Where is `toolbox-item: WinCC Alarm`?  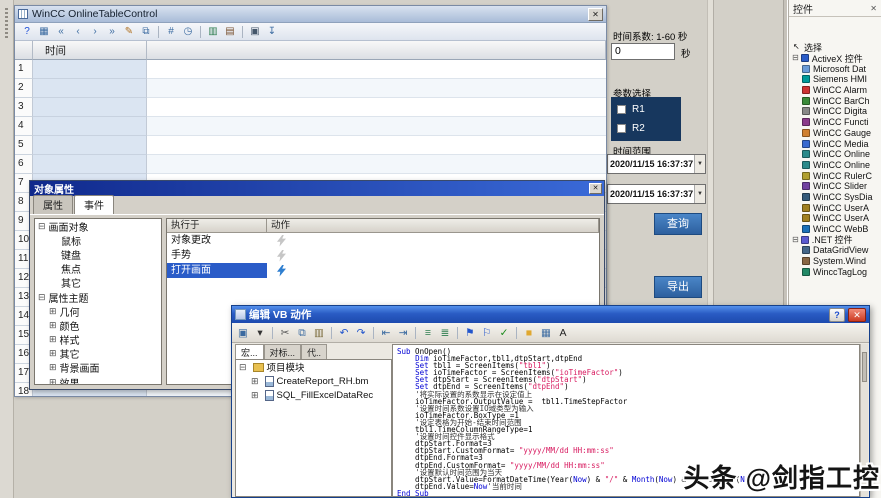 toolbox-item: WinCC Alarm is located at coordinates (835, 90).